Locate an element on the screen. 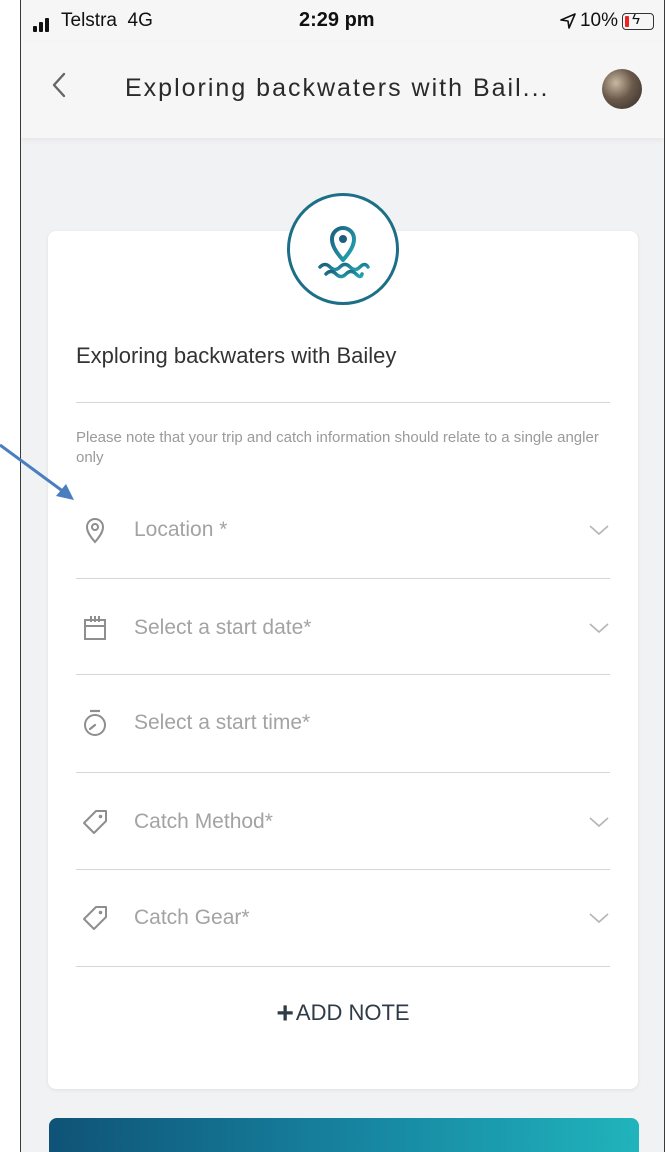  signal-icon is located at coordinates (42, 23).